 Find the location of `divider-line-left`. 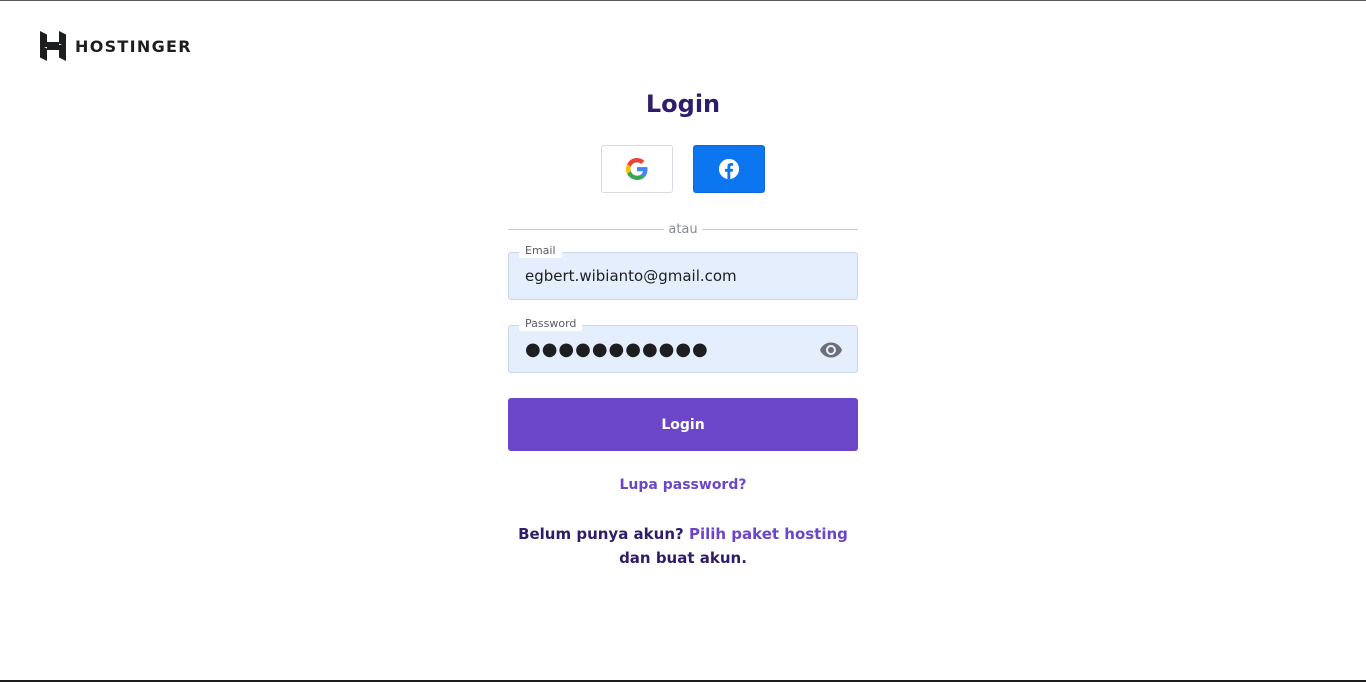

divider-line-left is located at coordinates (586, 229).